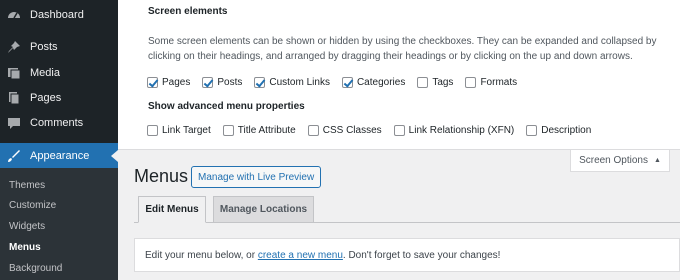 The height and width of the screenshot is (280, 680). What do you see at coordinates (226, 106) in the screenshot?
I see `advanced-properties-heading: Show advanced menu properties` at bounding box center [226, 106].